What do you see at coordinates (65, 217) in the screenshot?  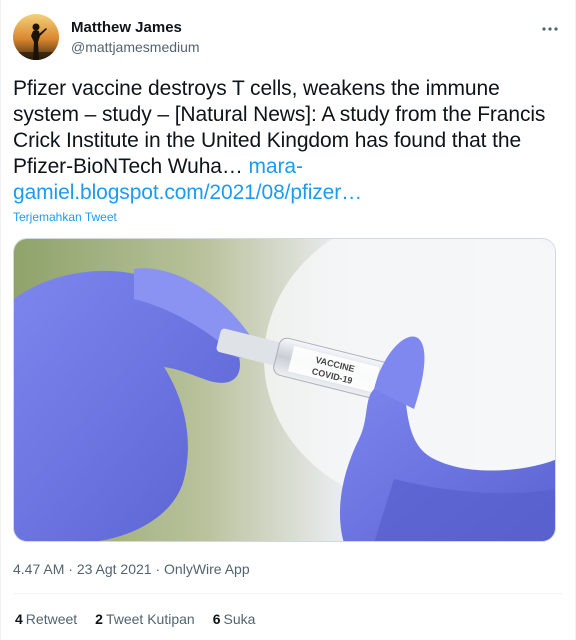 I see `translate-tweet-link: Terjemahkan Tweet` at bounding box center [65, 217].